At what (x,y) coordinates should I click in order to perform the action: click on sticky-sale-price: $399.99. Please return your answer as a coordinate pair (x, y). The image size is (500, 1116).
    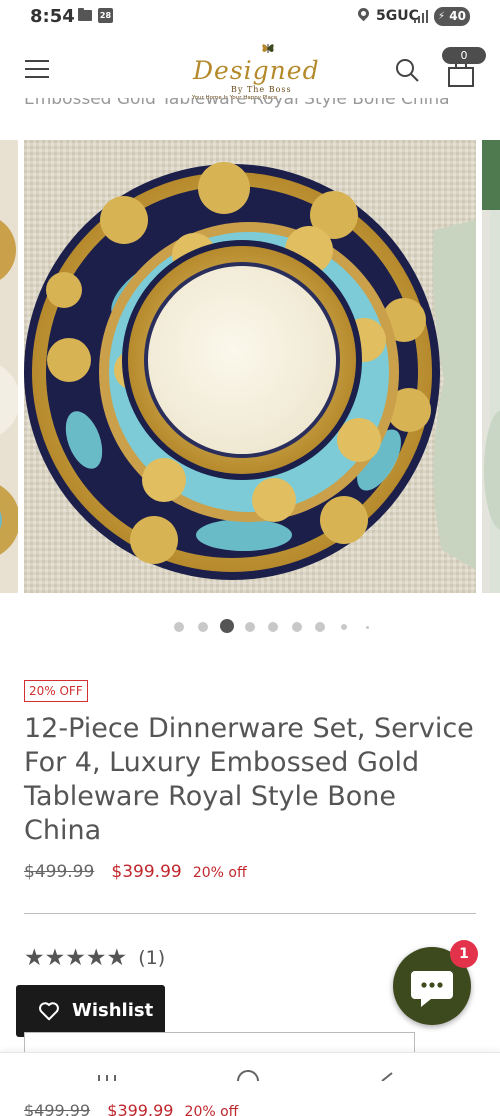
    Looking at the image, I should click on (140, 1108).